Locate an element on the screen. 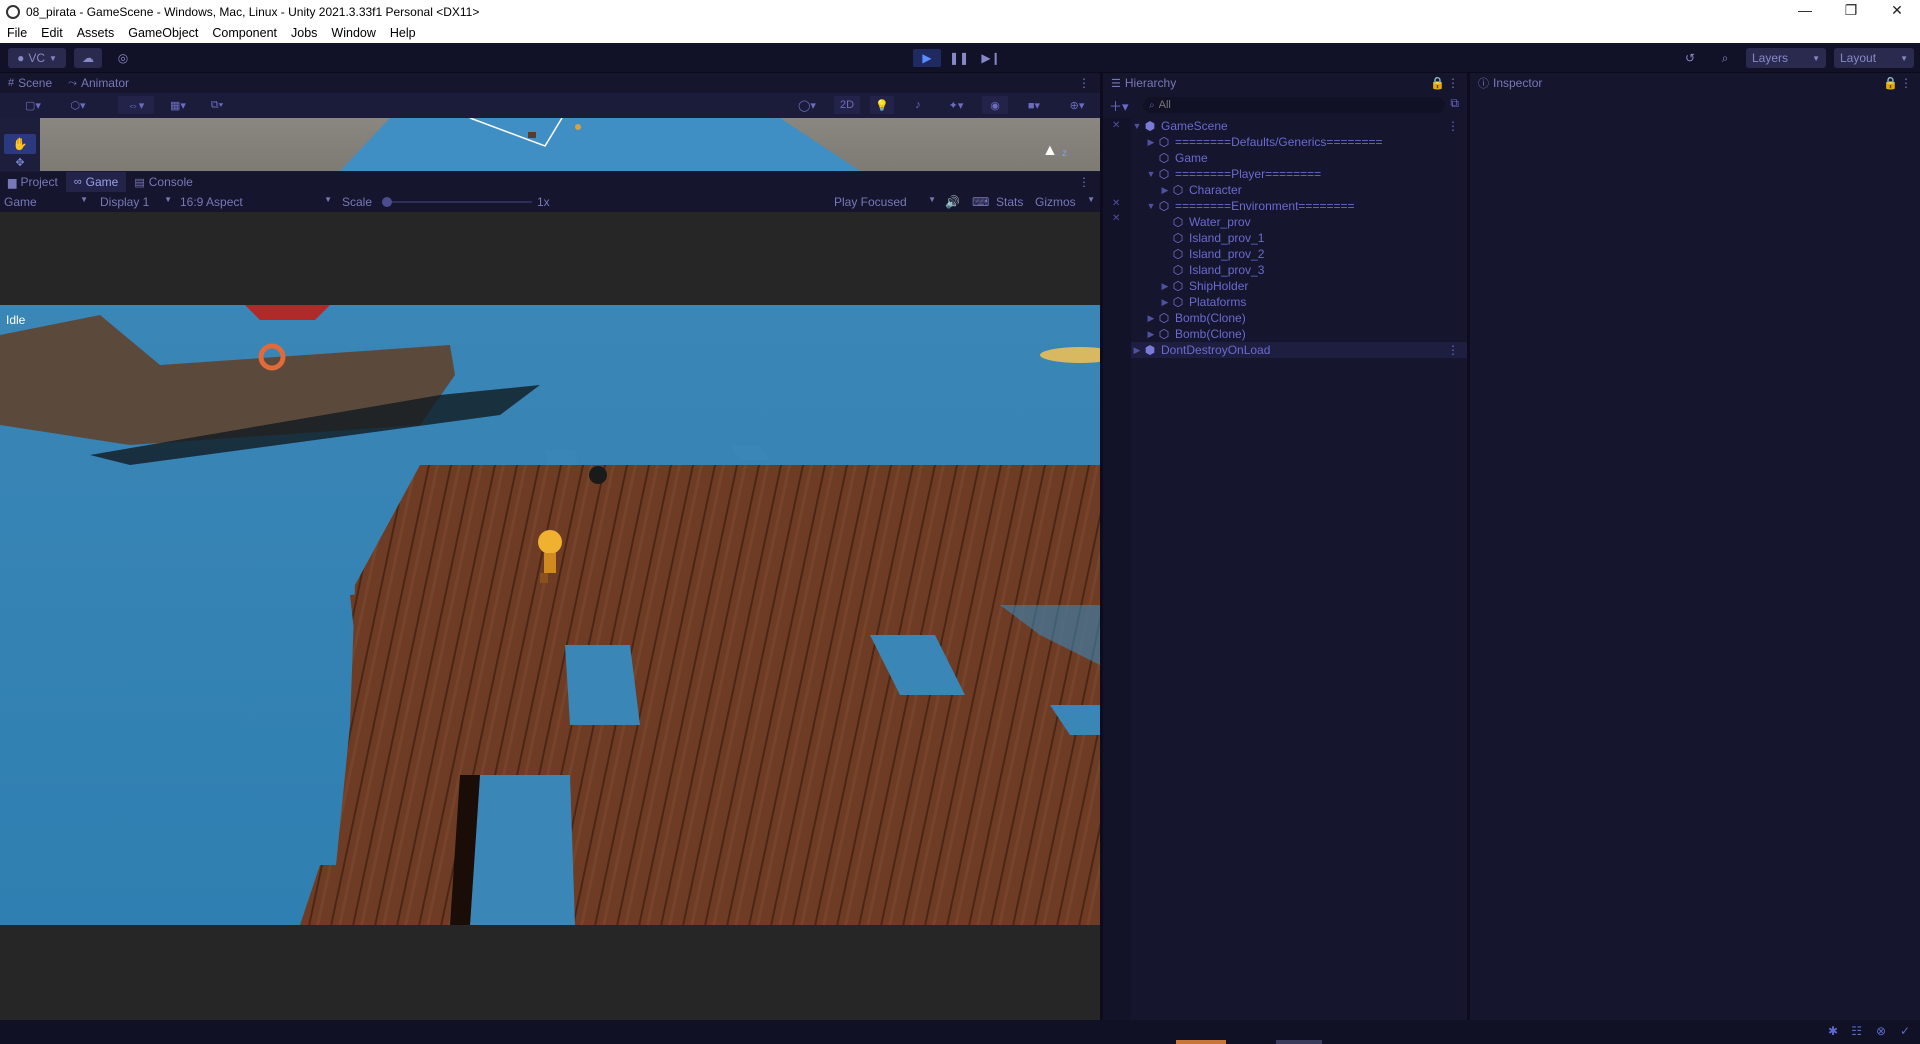 The image size is (1920, 1044). tab-inspector: ⓘ Inspector is located at coordinates (1510, 83).